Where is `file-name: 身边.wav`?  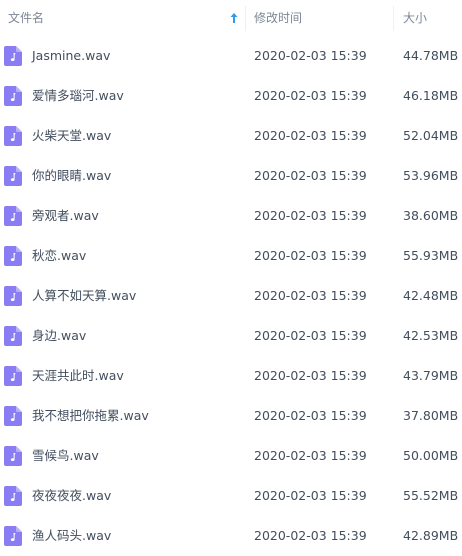
file-name: 身边.wav is located at coordinates (59, 336).